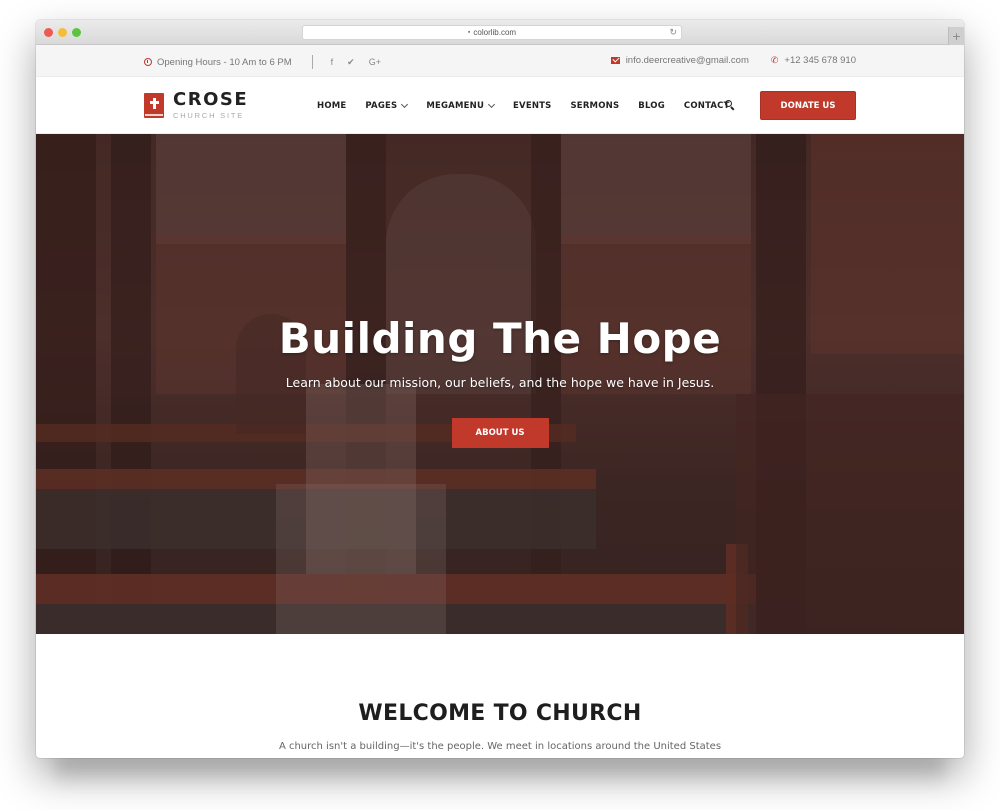 This screenshot has width=1000, height=810. Describe the element at coordinates (820, 60) in the screenshot. I see `contact-phone: +12 345 678 910` at that location.